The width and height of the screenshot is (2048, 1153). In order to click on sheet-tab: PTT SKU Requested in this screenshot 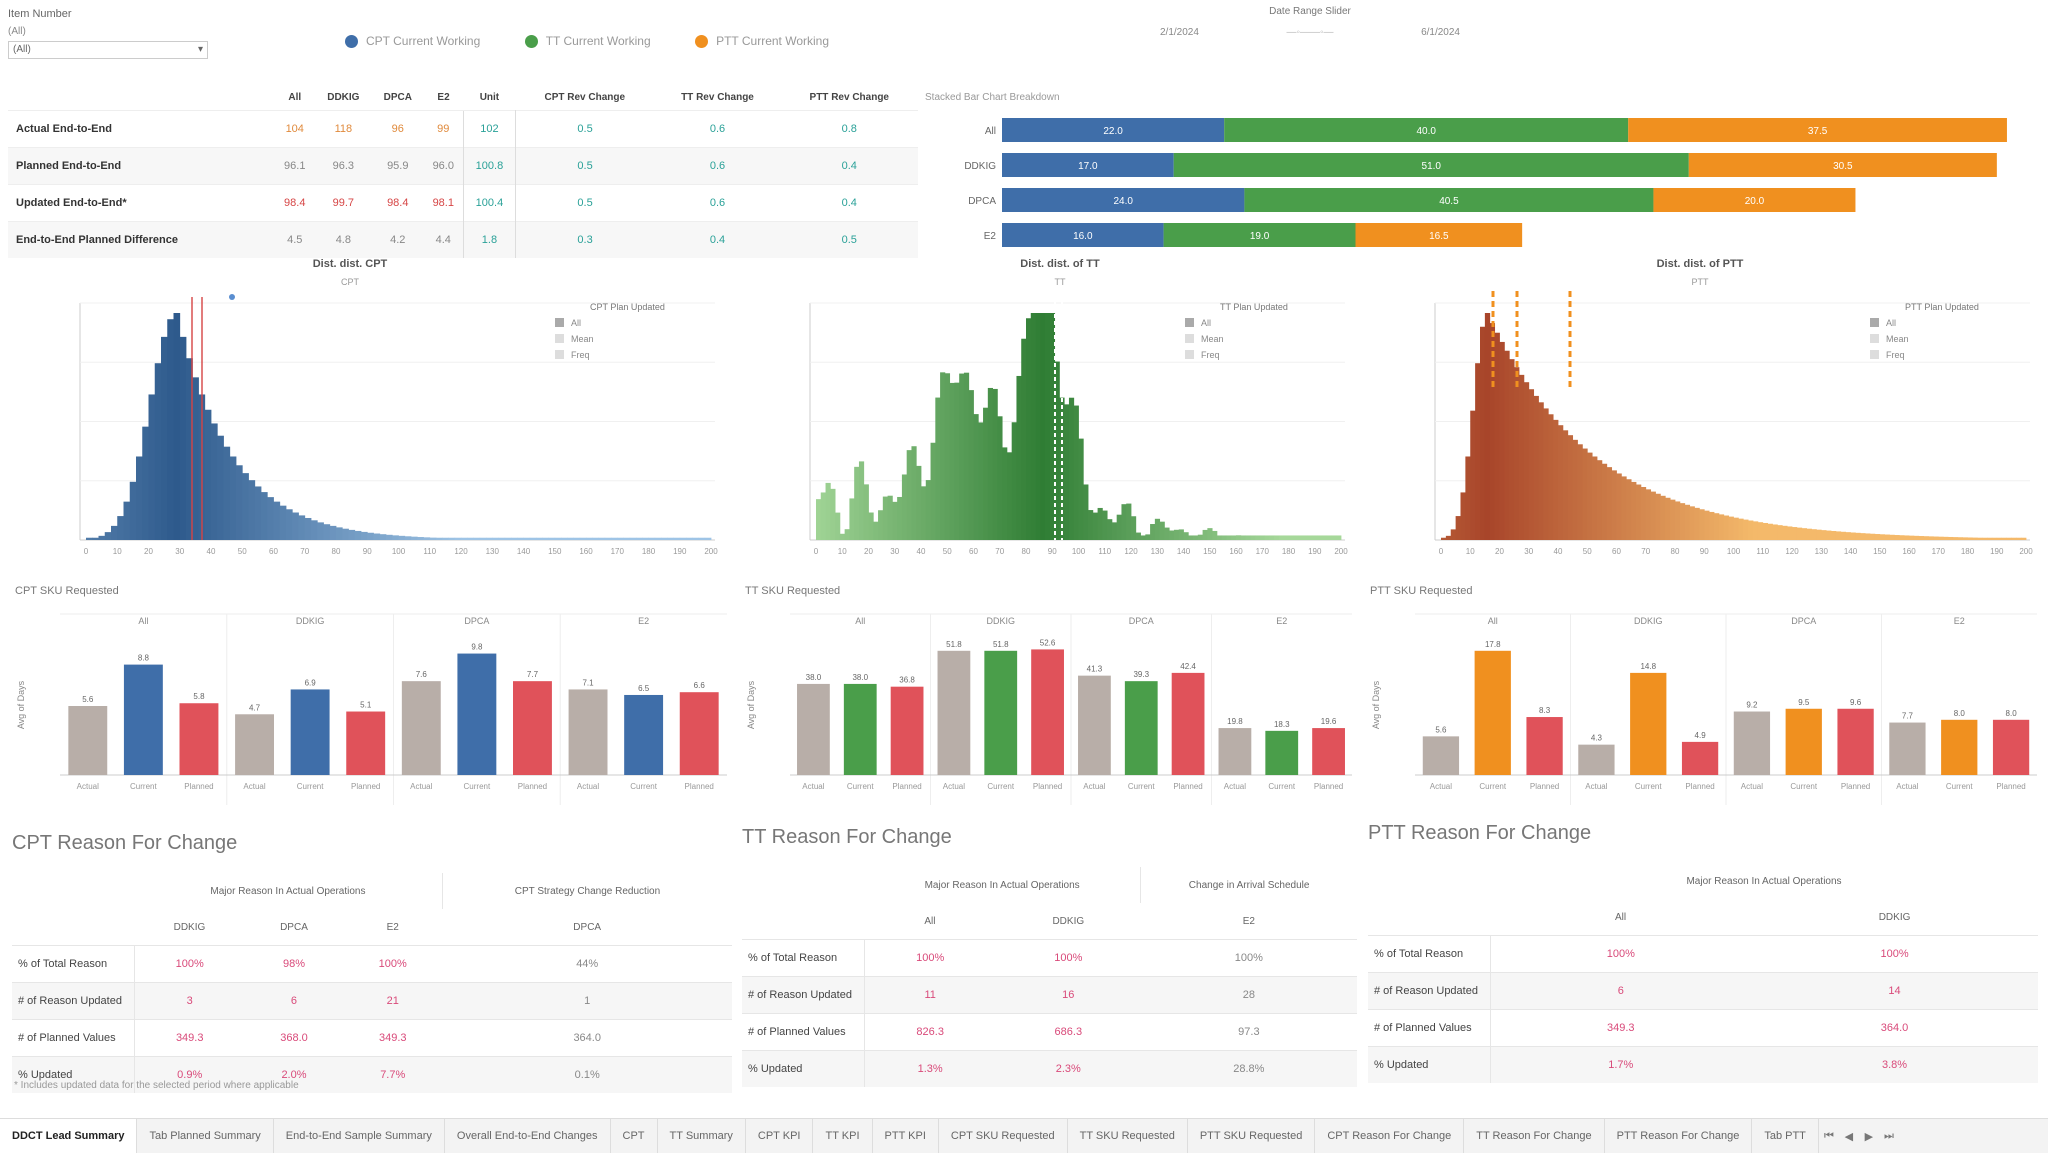, I will do `click(1252, 1136)`.